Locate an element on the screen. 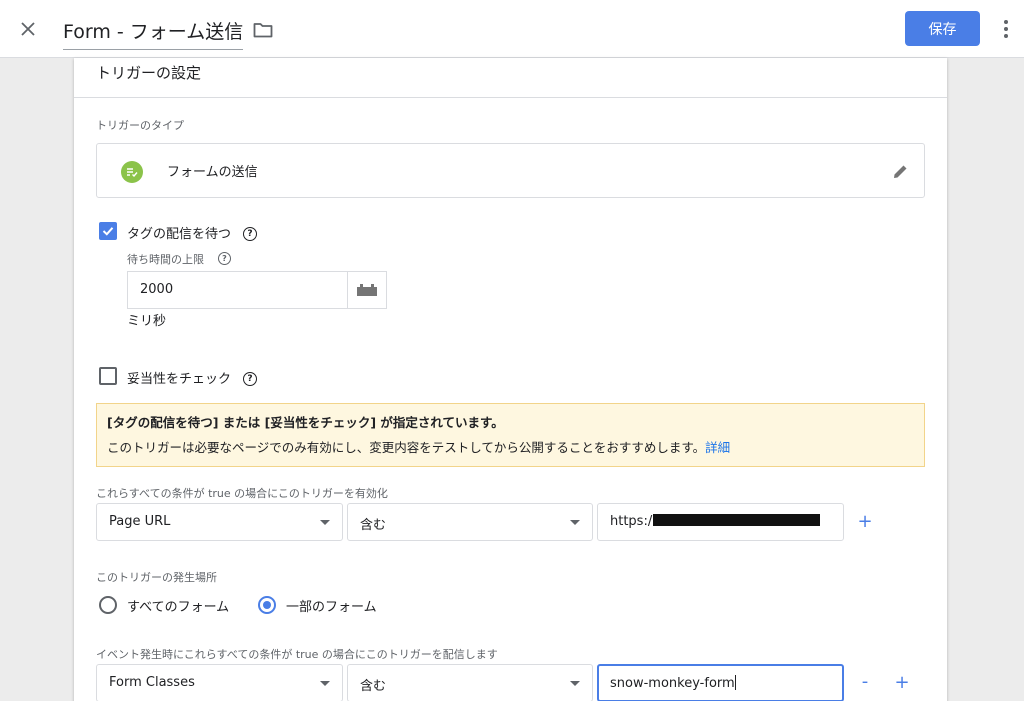  notice-title: [タグの配信を待つ] または [妥当性をチェック] が指定されています。 is located at coordinates (305, 422).